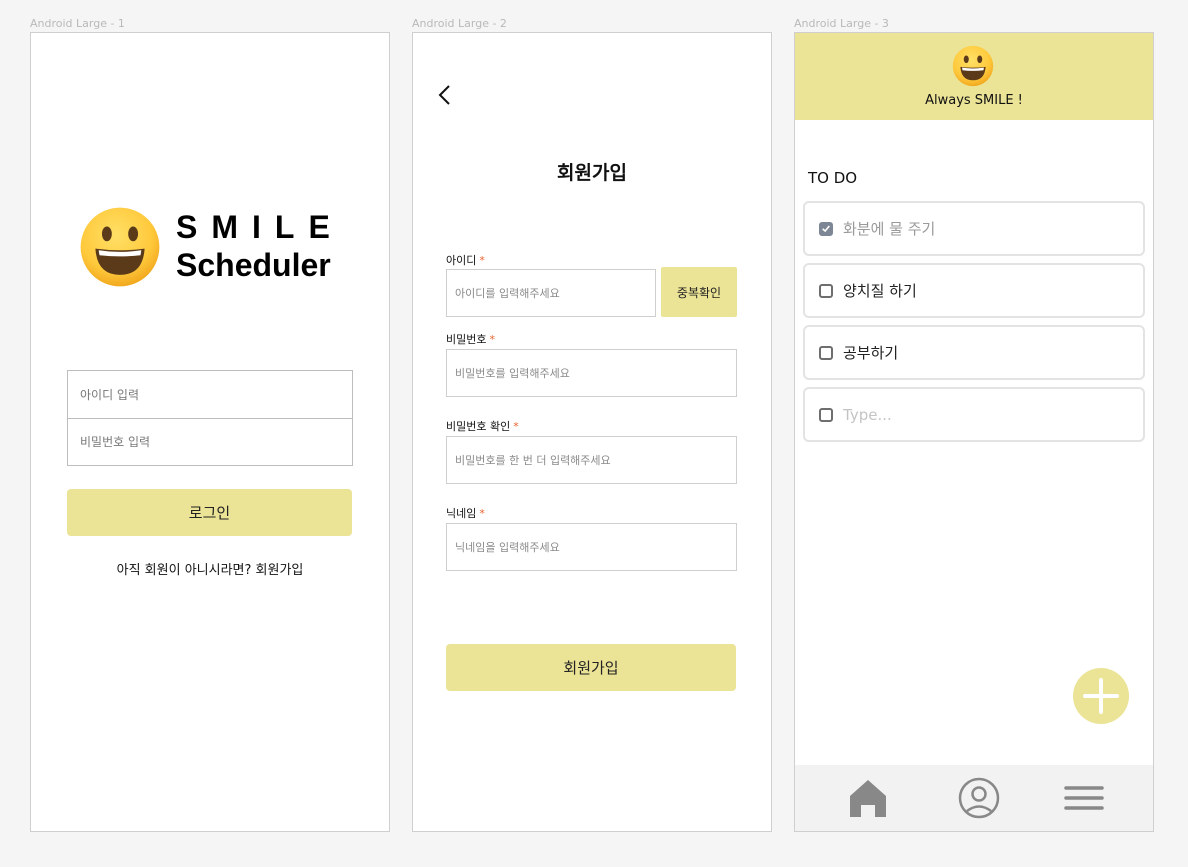  Describe the element at coordinates (482, 426) in the screenshot. I see `password-confirm-field-label: 비밀번호 확인 *` at that location.